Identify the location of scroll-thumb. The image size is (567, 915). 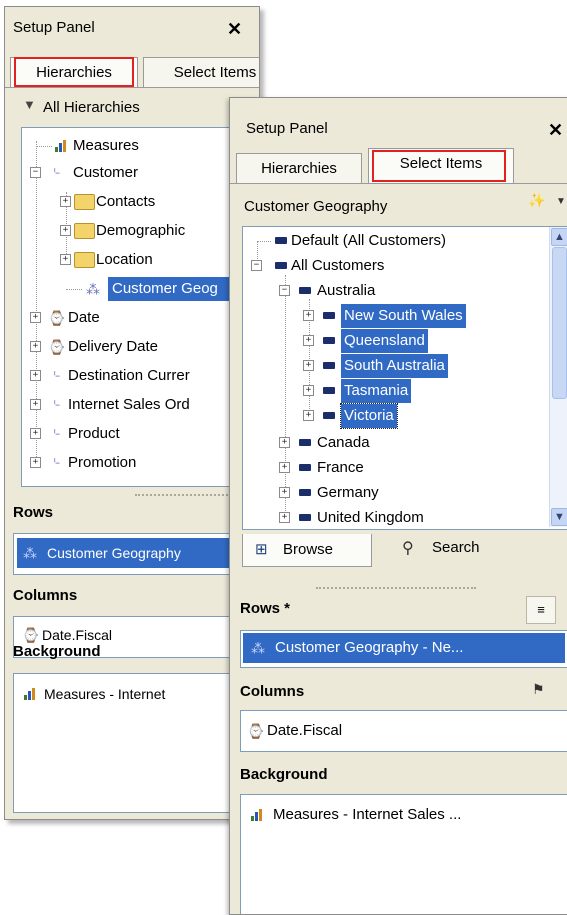
(559, 323).